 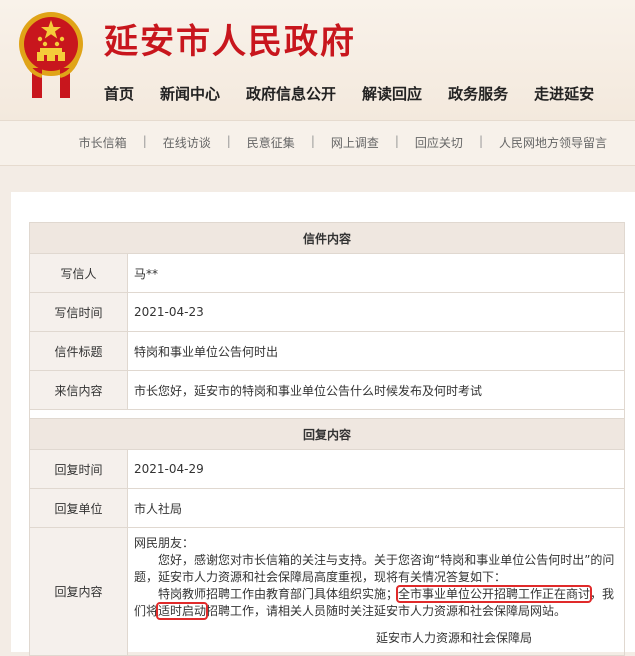 What do you see at coordinates (478, 93) in the screenshot?
I see `nav-item-gov-services: 政务服务` at bounding box center [478, 93].